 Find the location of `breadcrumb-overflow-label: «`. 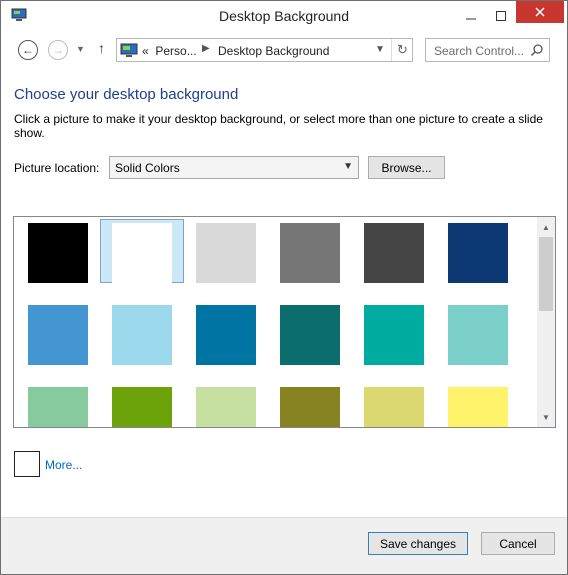

breadcrumb-overflow-label: « is located at coordinates (145, 51).